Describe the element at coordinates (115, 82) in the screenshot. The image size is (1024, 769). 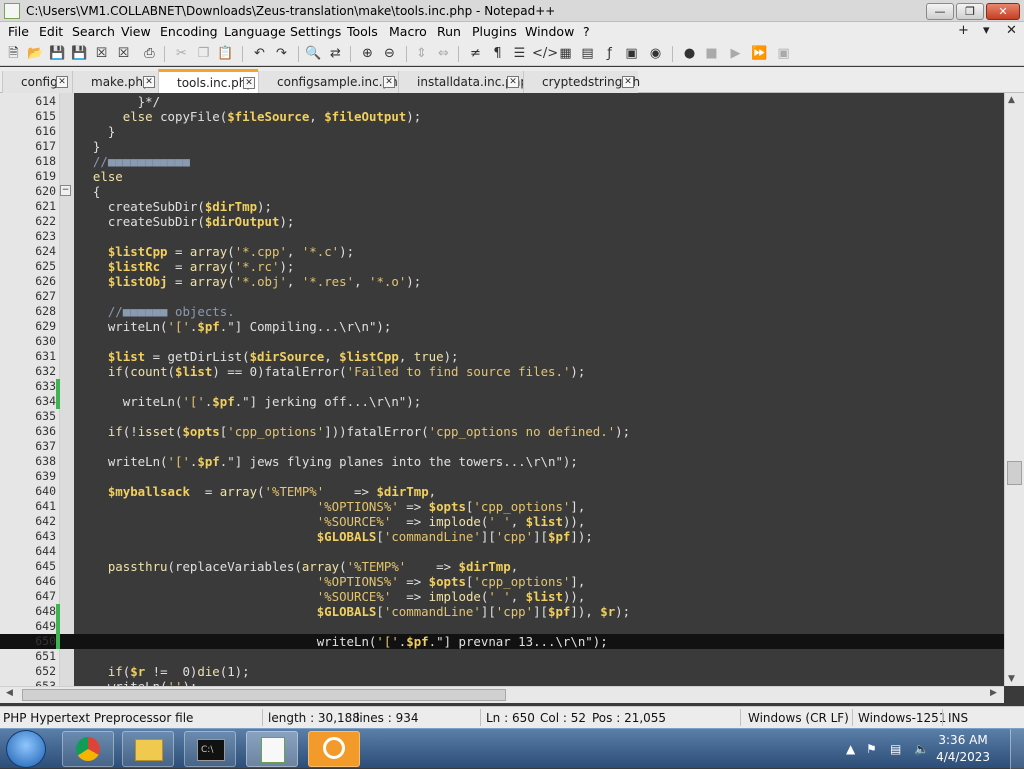
I see `tab-make-php: make.php ✕` at that location.